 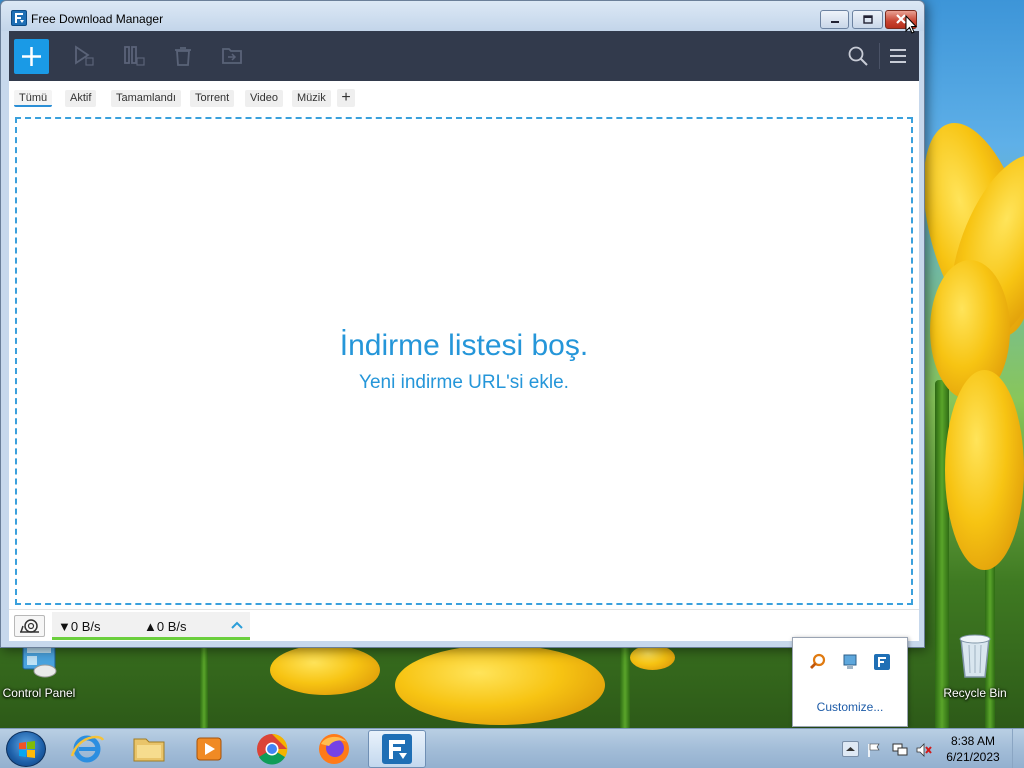 I want to click on maximize-icon, so click(x=867, y=20).